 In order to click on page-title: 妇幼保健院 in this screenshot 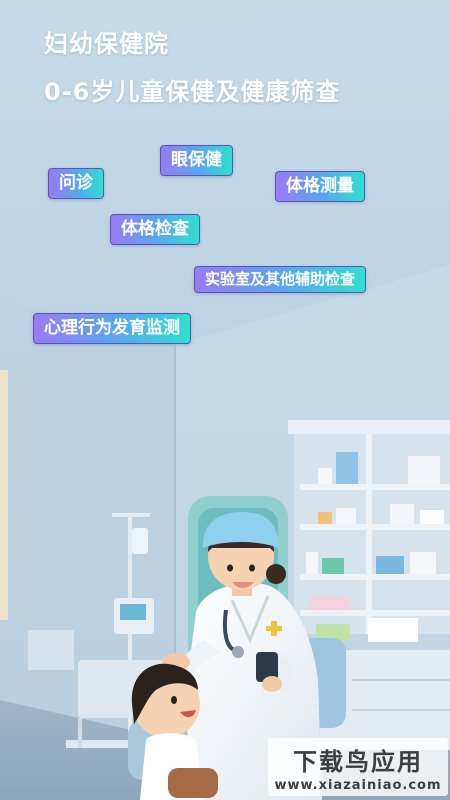, I will do `click(106, 44)`.